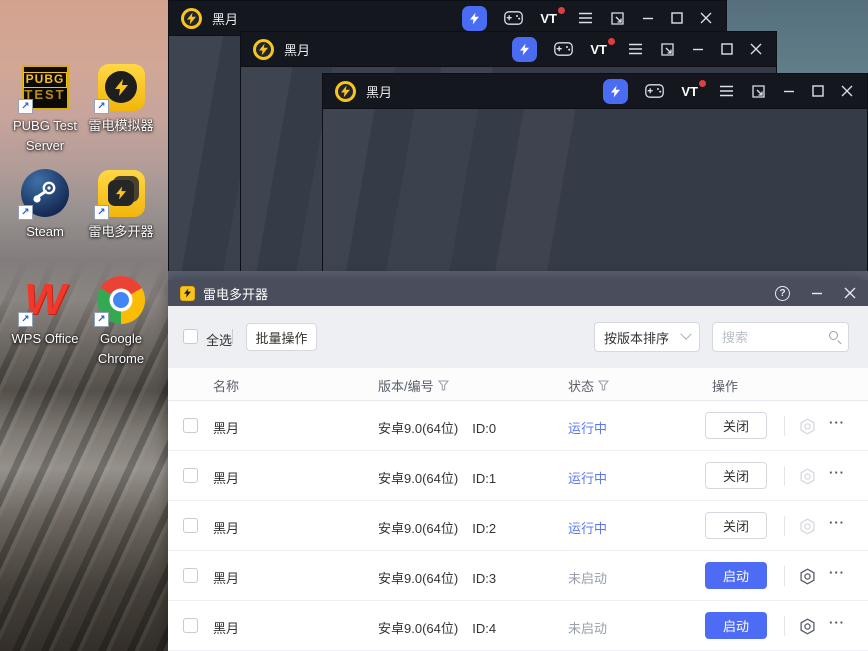 This screenshot has height=651, width=868. I want to click on search-box, so click(780, 337).